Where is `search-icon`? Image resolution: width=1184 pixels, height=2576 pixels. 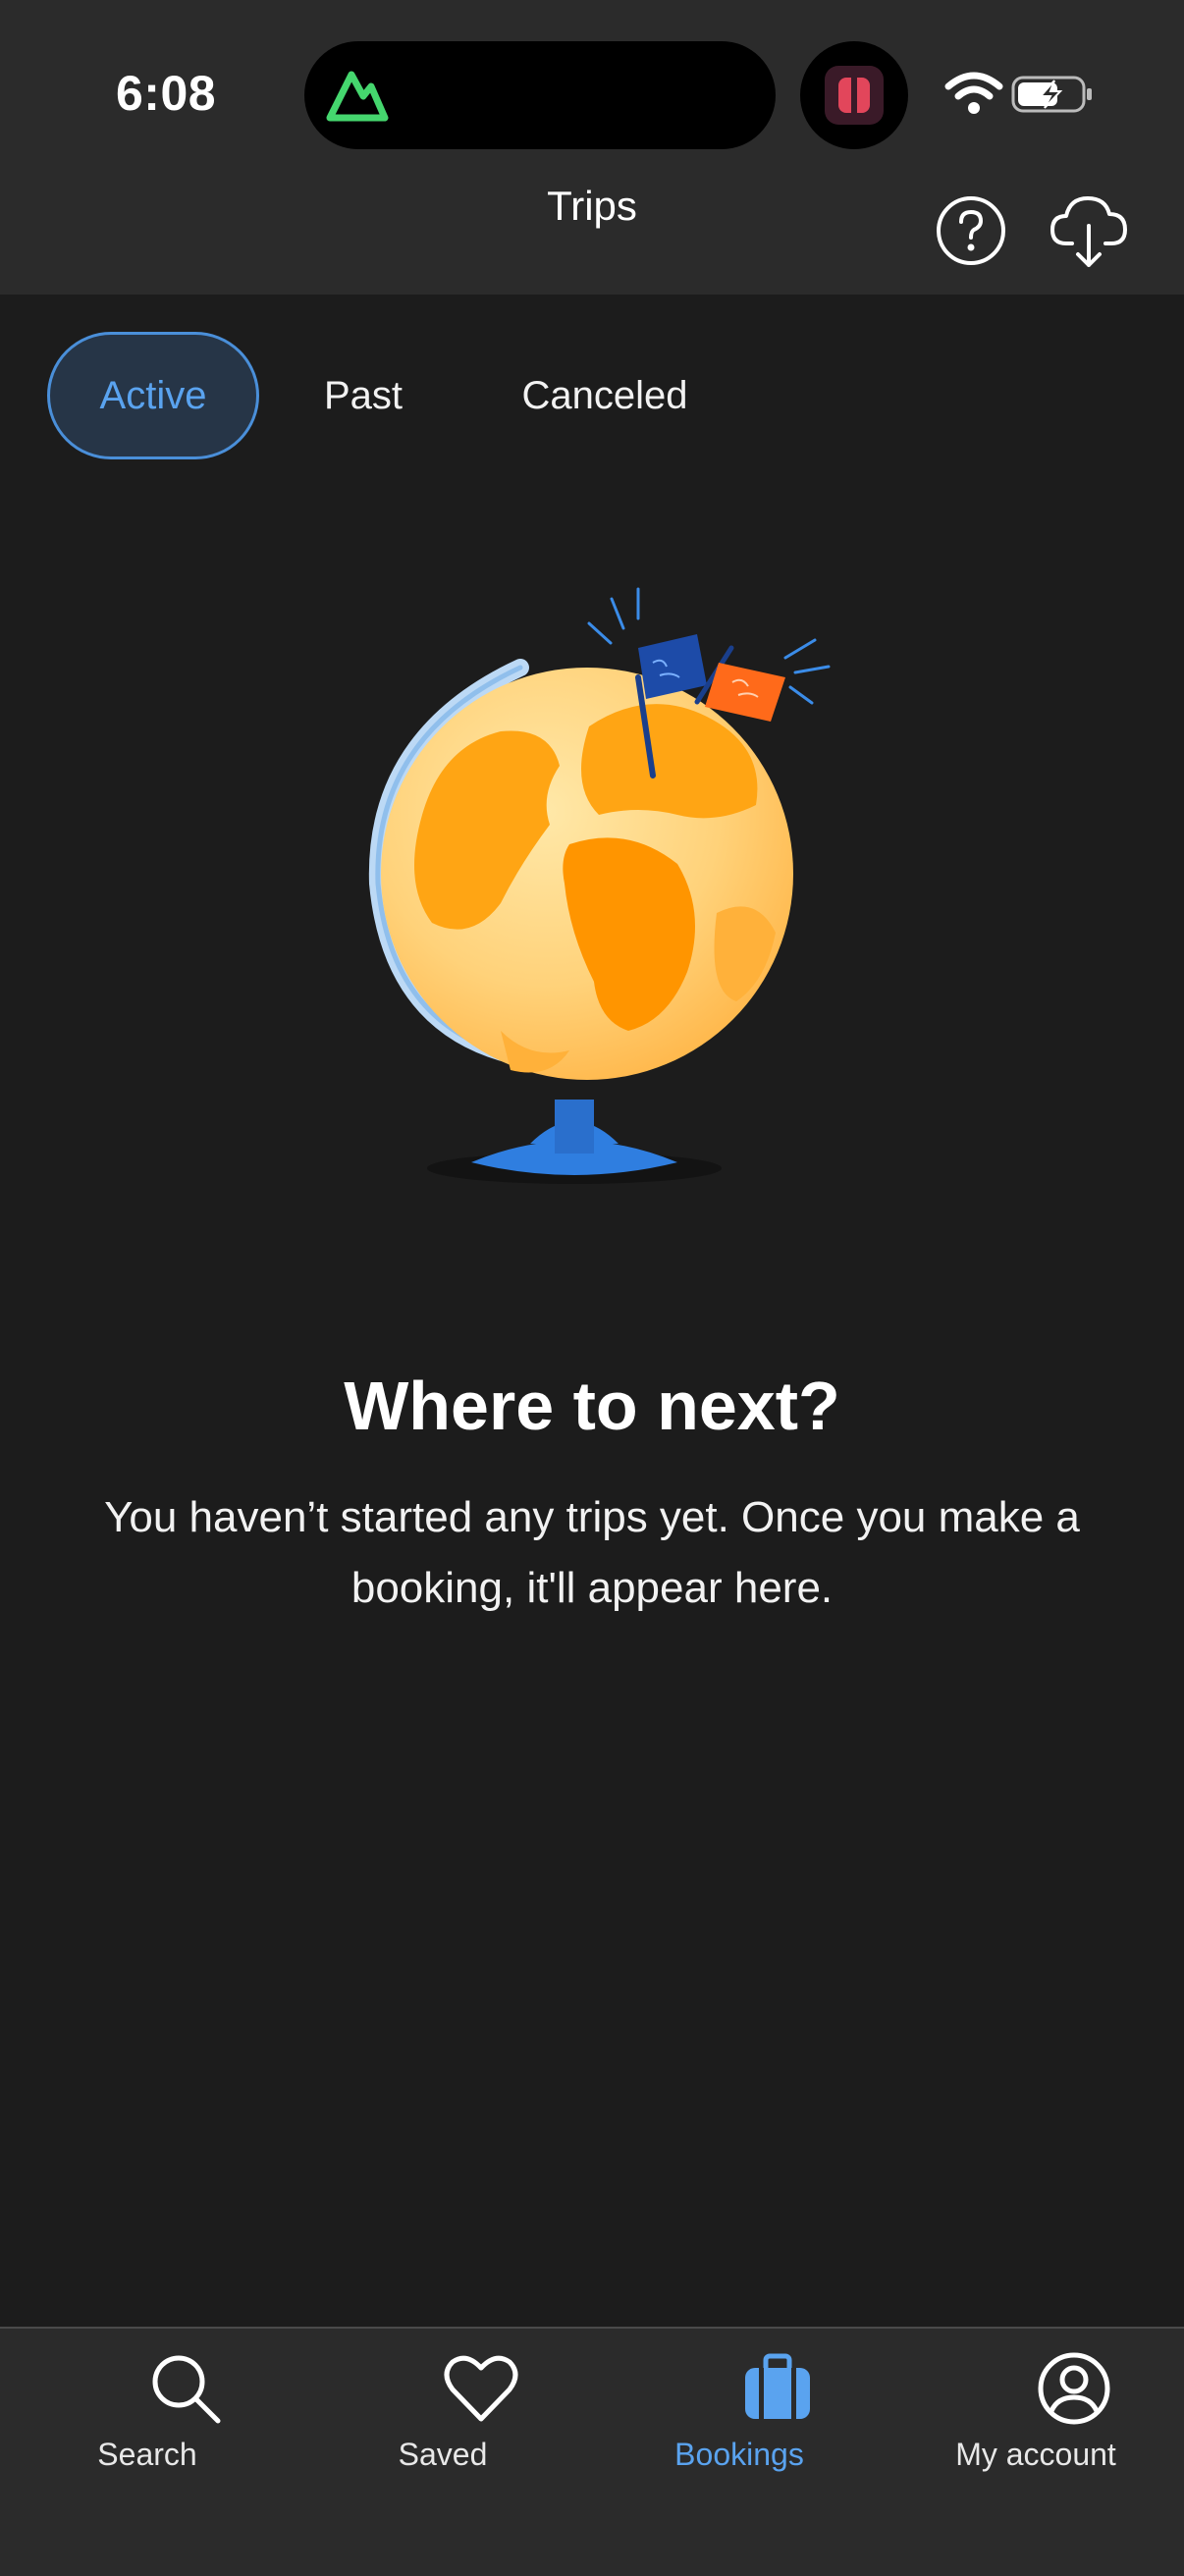 search-icon is located at coordinates (187, 2389).